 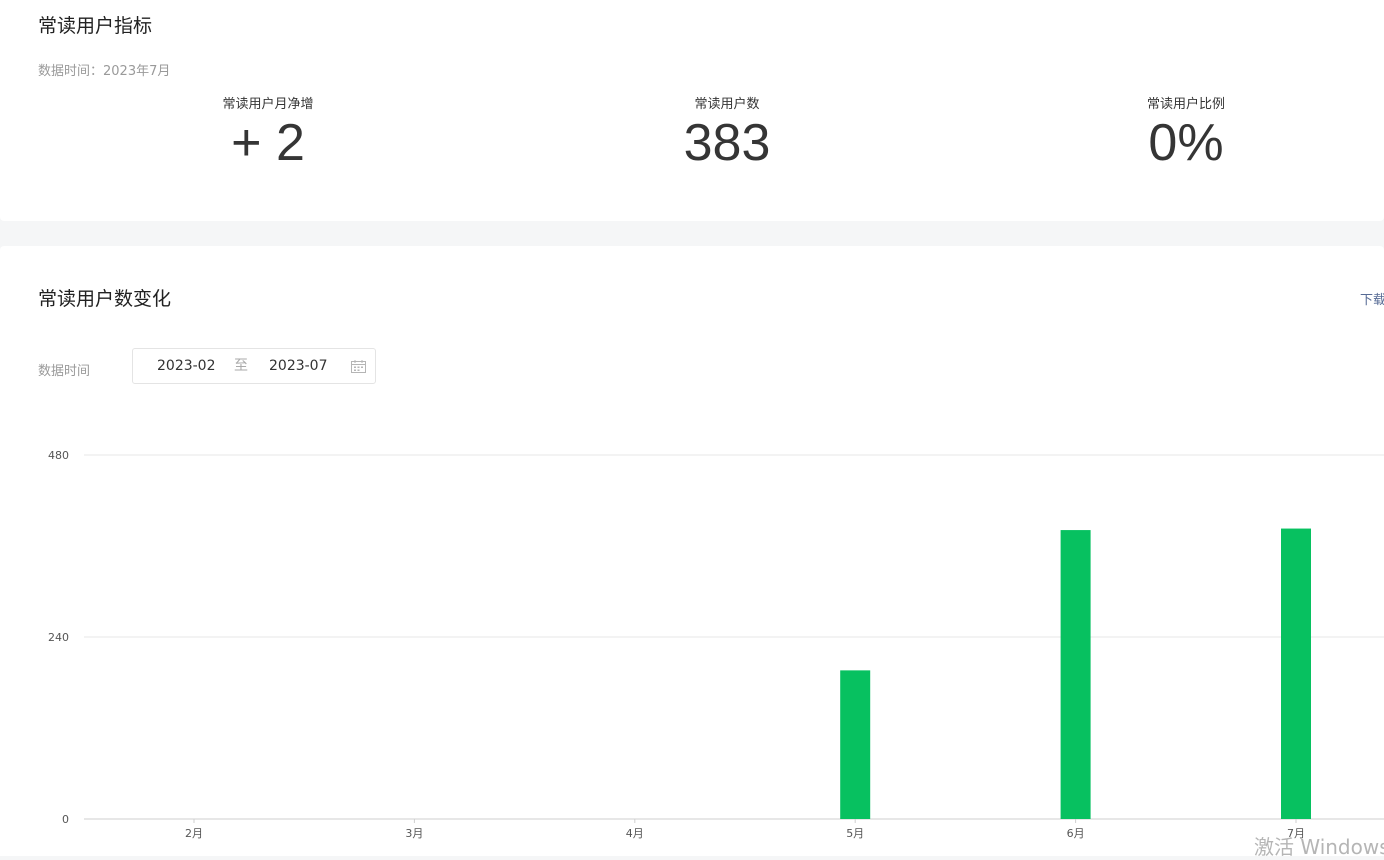 What do you see at coordinates (1075, 674) in the screenshot?
I see `bar-6-month` at bounding box center [1075, 674].